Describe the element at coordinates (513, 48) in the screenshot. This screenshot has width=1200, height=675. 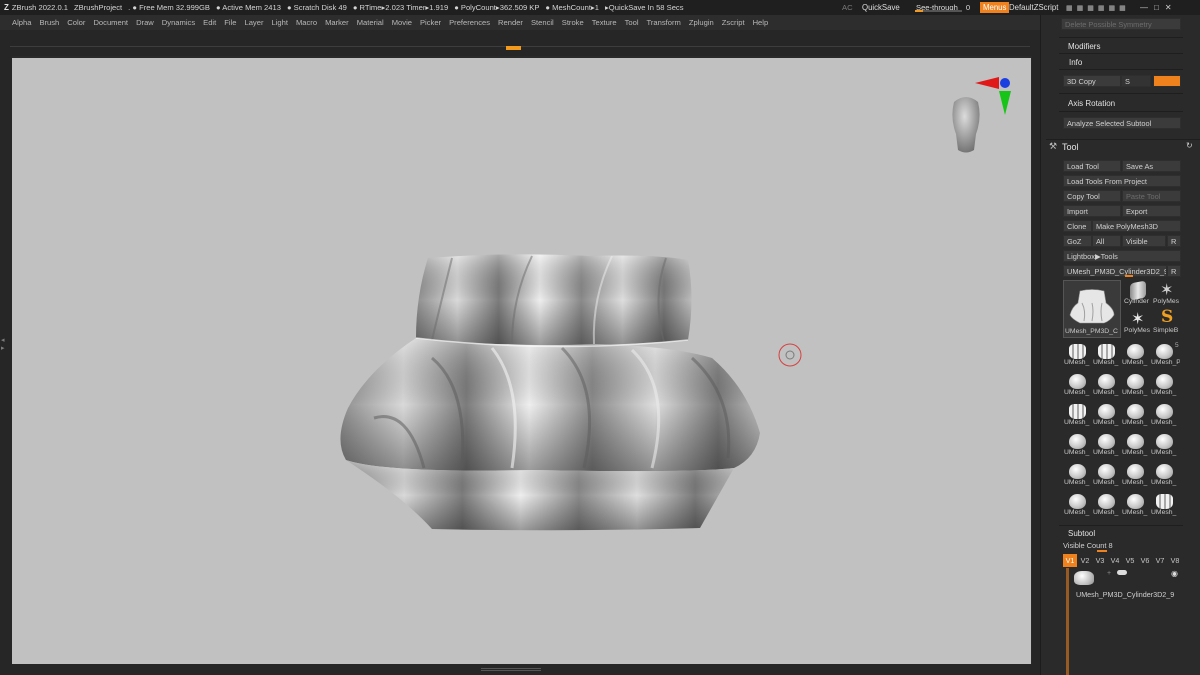
I see `shelf-grip-handle` at that location.